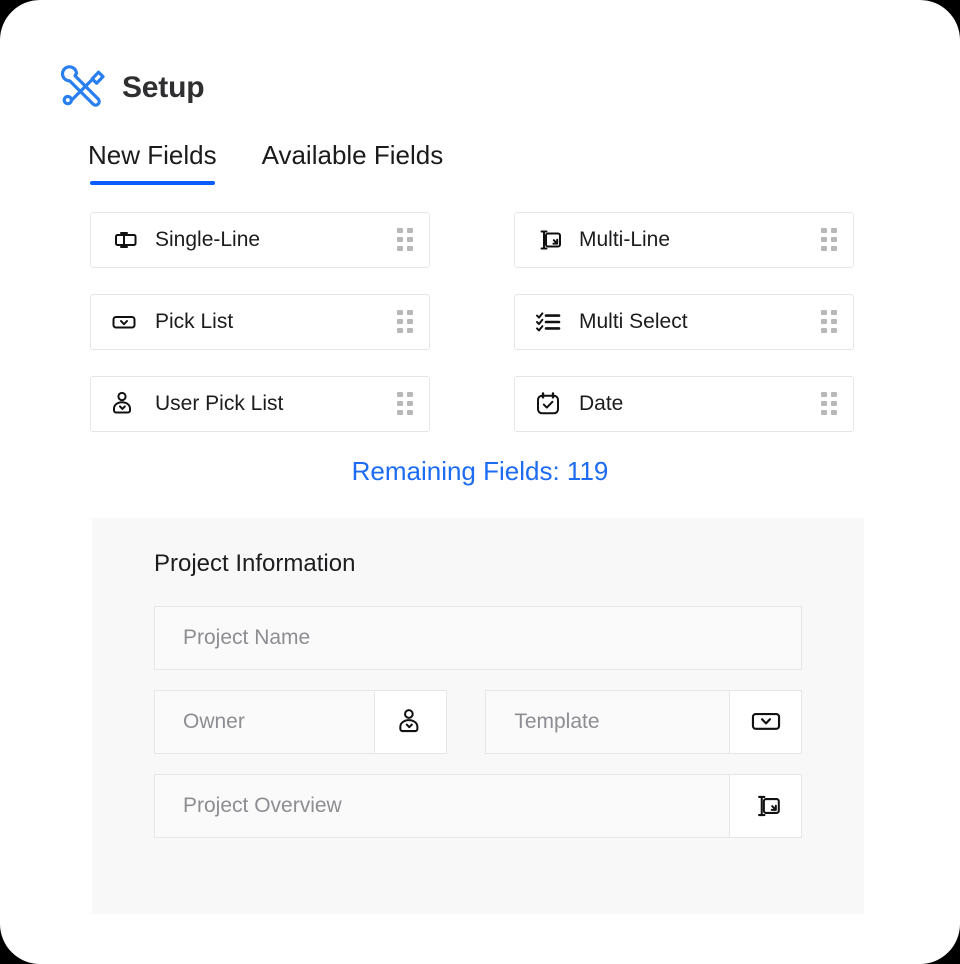 The width and height of the screenshot is (960, 964). Describe the element at coordinates (163, 87) in the screenshot. I see `page-title: Setup` at that location.